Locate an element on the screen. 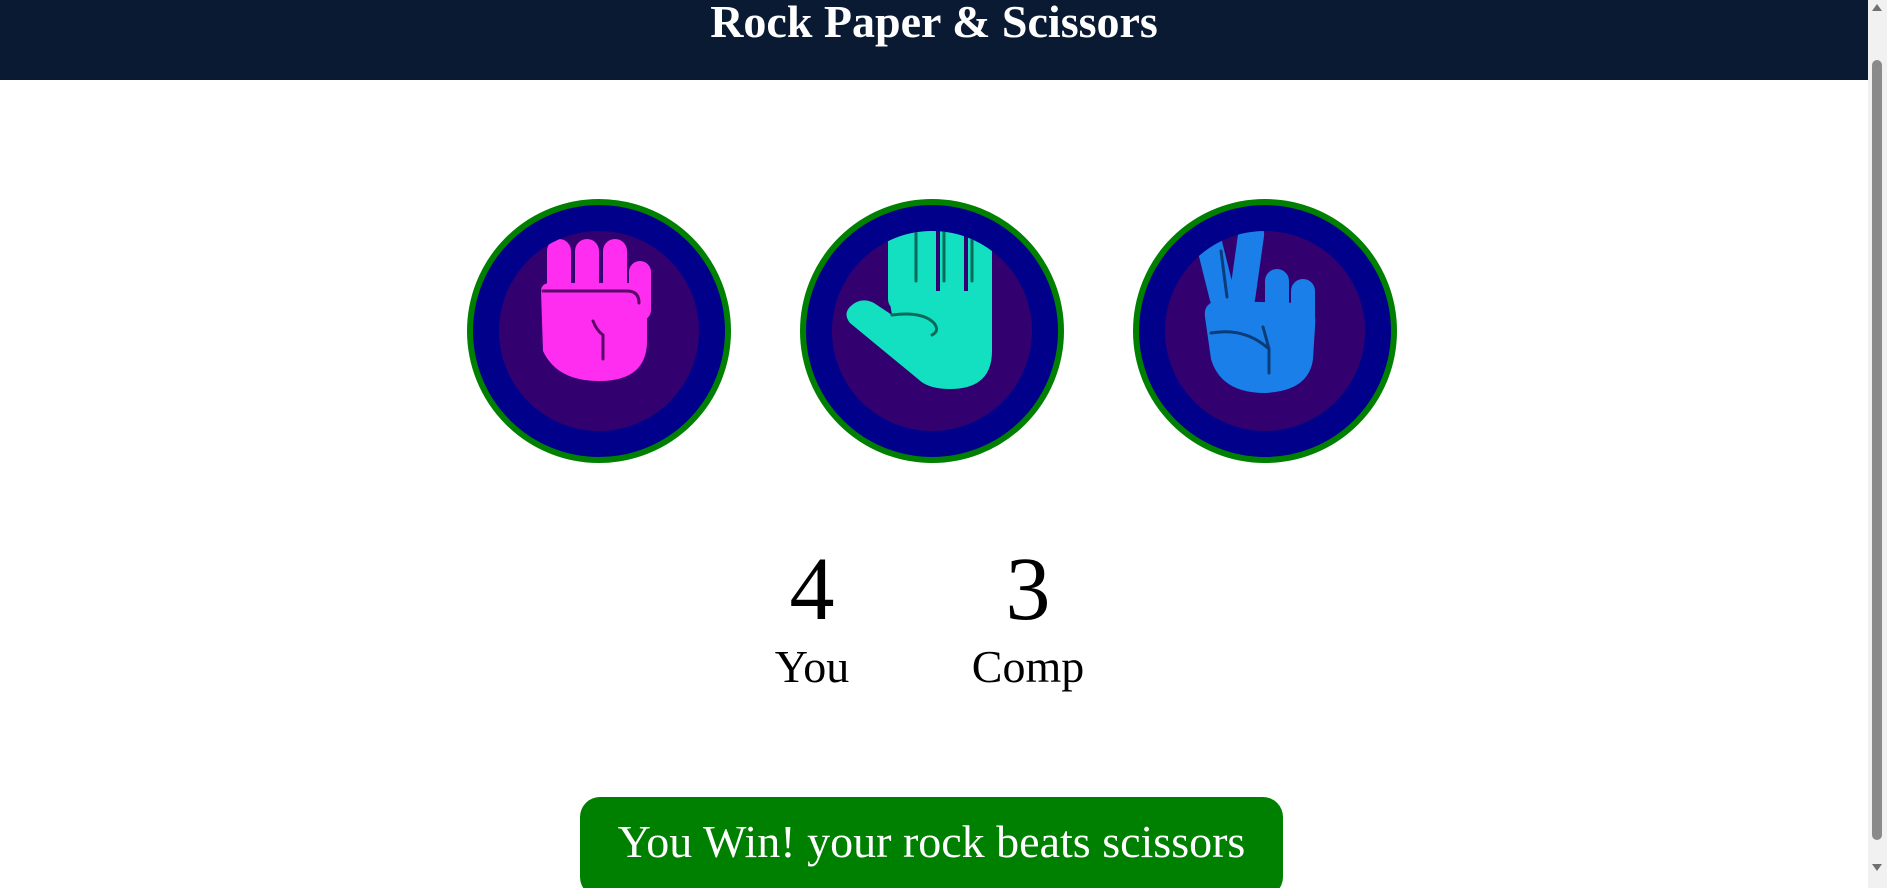 This screenshot has width=1887, height=888. user-score-value: 4 is located at coordinates (812, 589).